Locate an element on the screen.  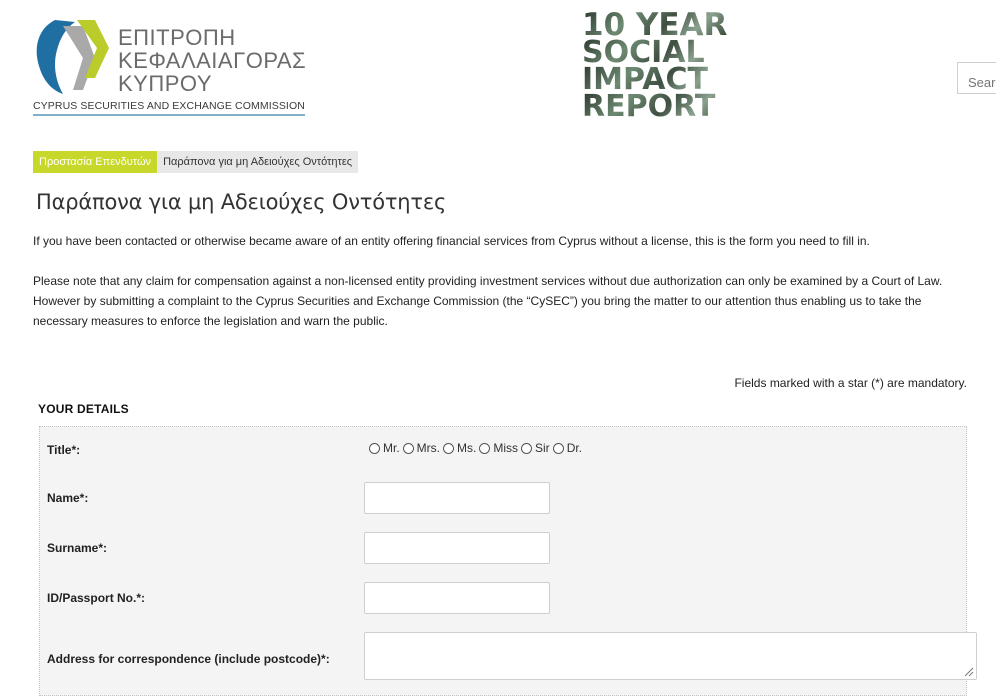
surname-label: Surname*: is located at coordinates (77, 548).